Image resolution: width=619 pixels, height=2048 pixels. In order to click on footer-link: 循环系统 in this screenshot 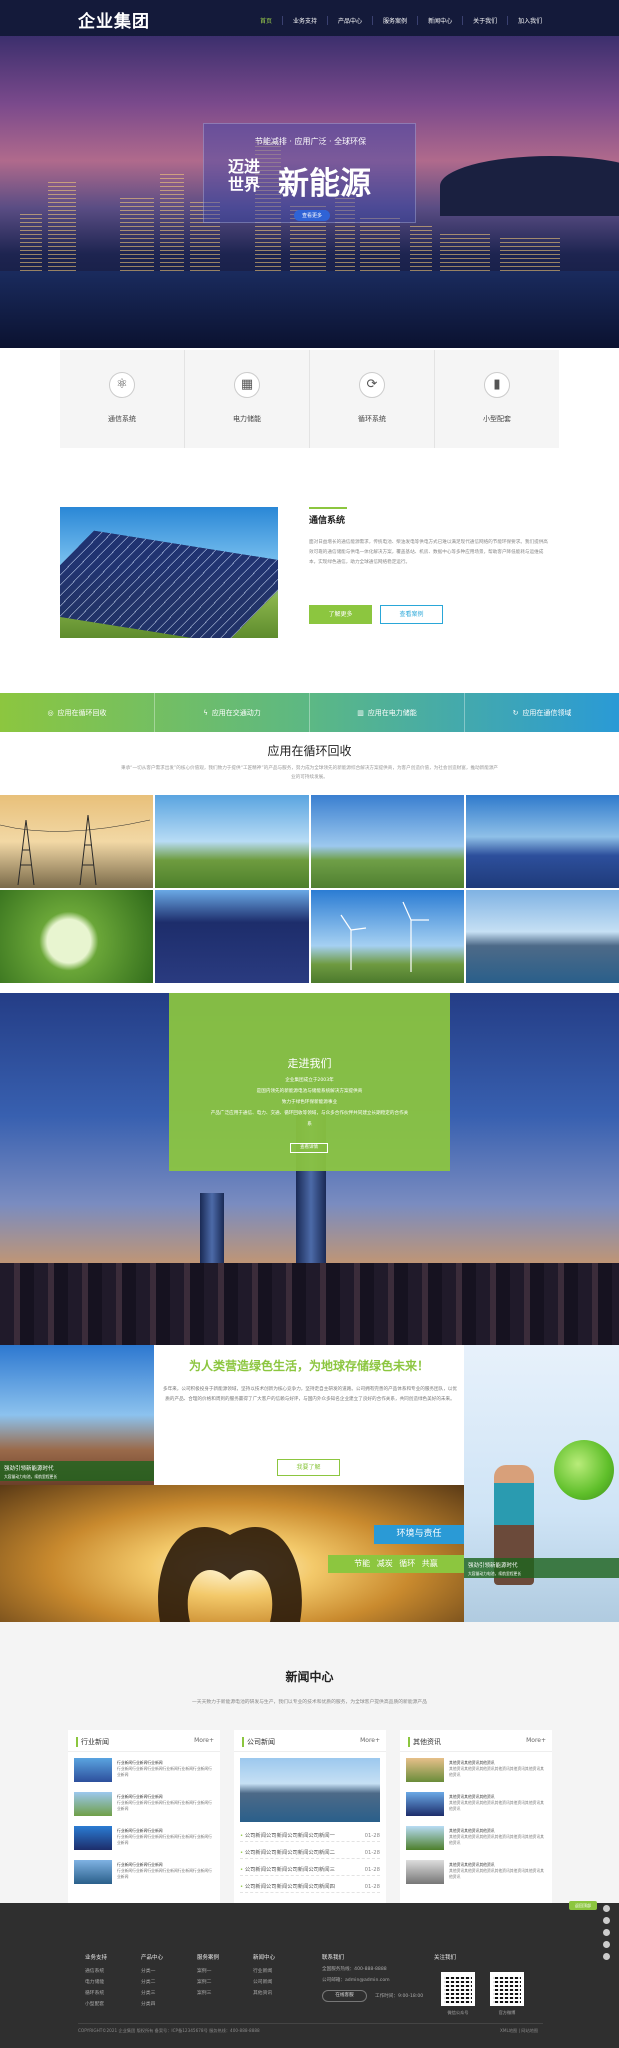, I will do `click(96, 1993)`.